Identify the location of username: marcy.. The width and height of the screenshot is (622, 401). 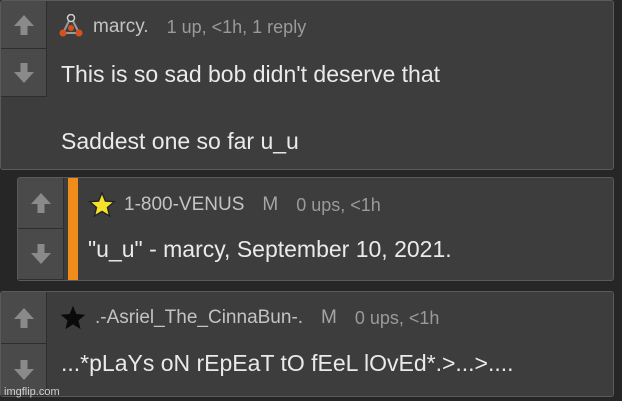
(121, 27).